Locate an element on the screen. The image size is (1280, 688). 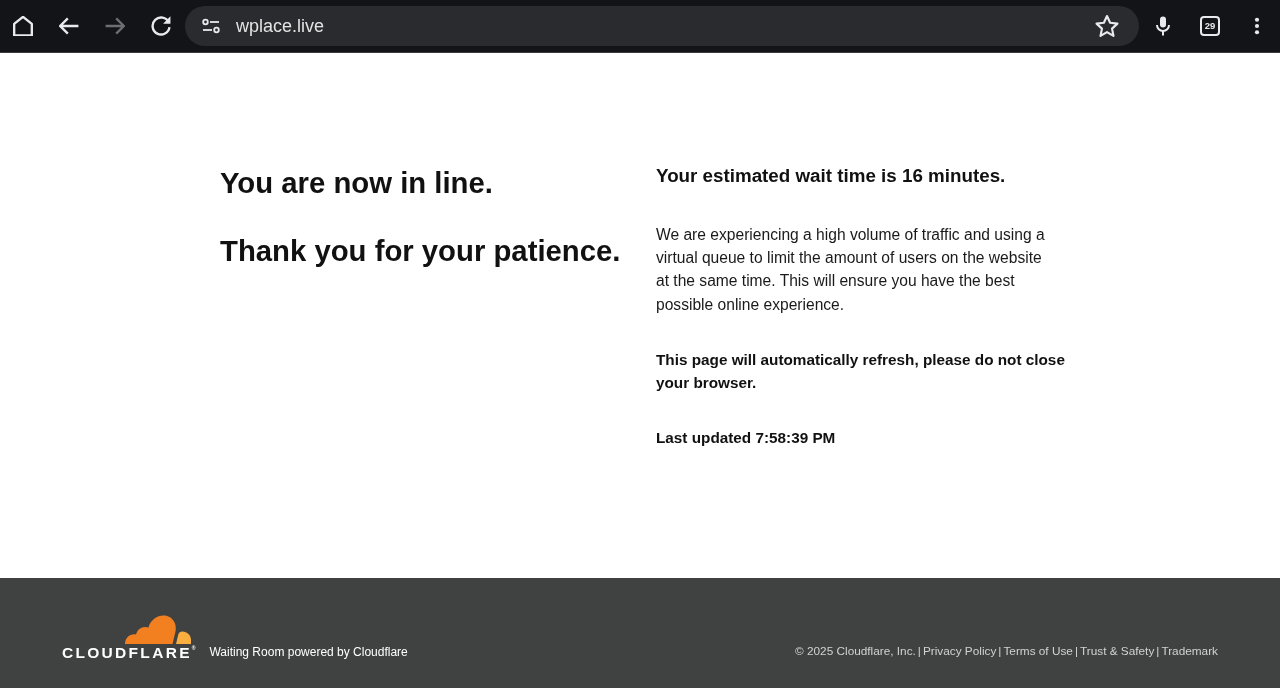
cloud-logo-icon is located at coordinates (158, 628).